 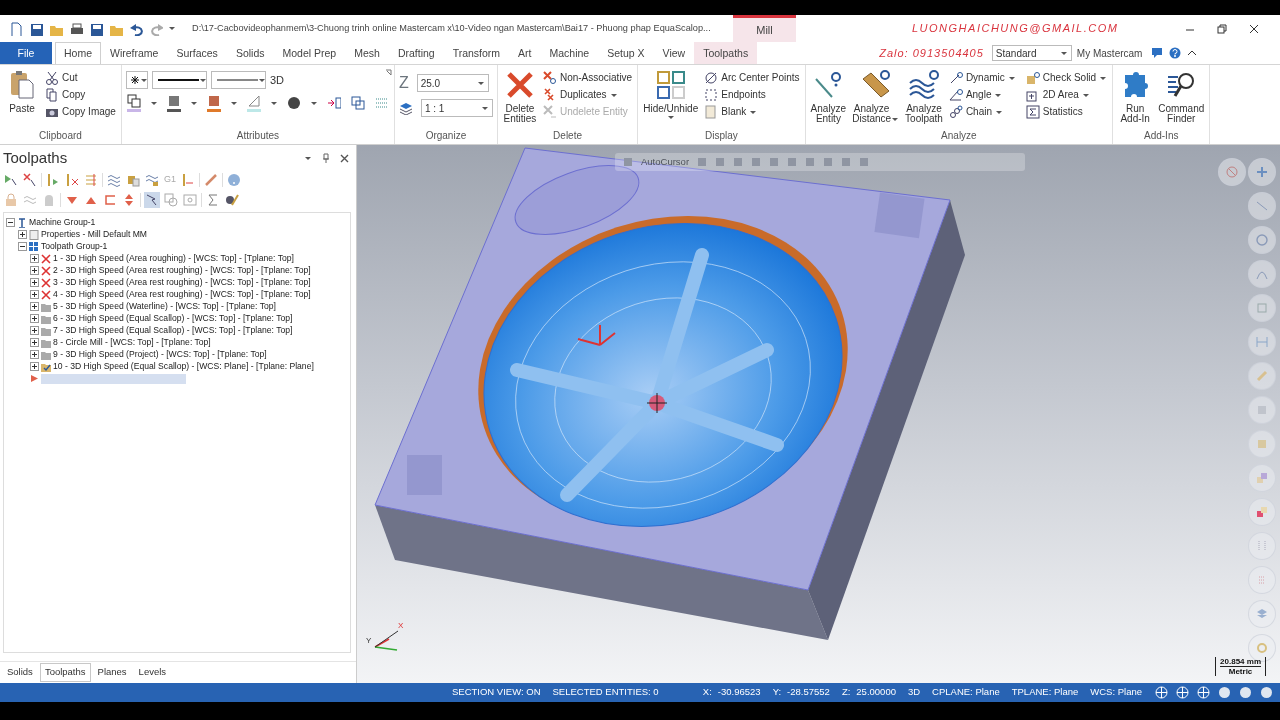 I want to click on tree-item: Toolpath Group-1, so click(x=74, y=246).